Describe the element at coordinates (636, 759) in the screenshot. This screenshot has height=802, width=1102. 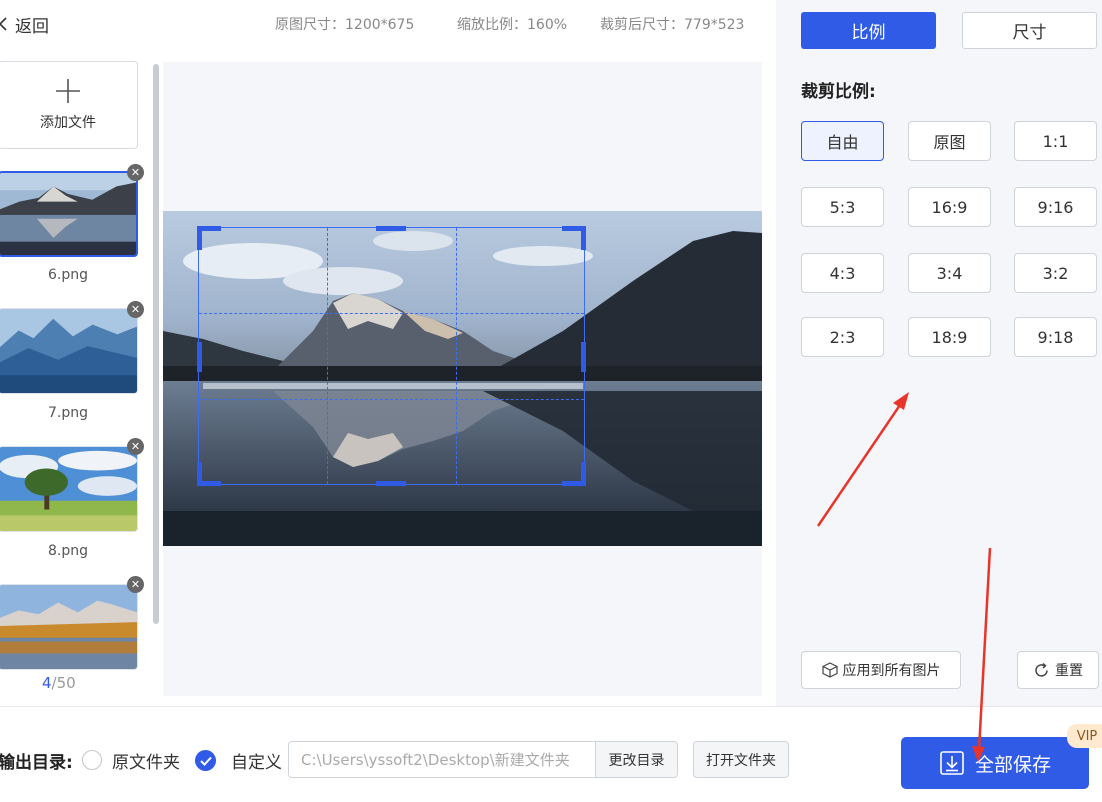
I see `change-dir-button: 更改目录` at that location.